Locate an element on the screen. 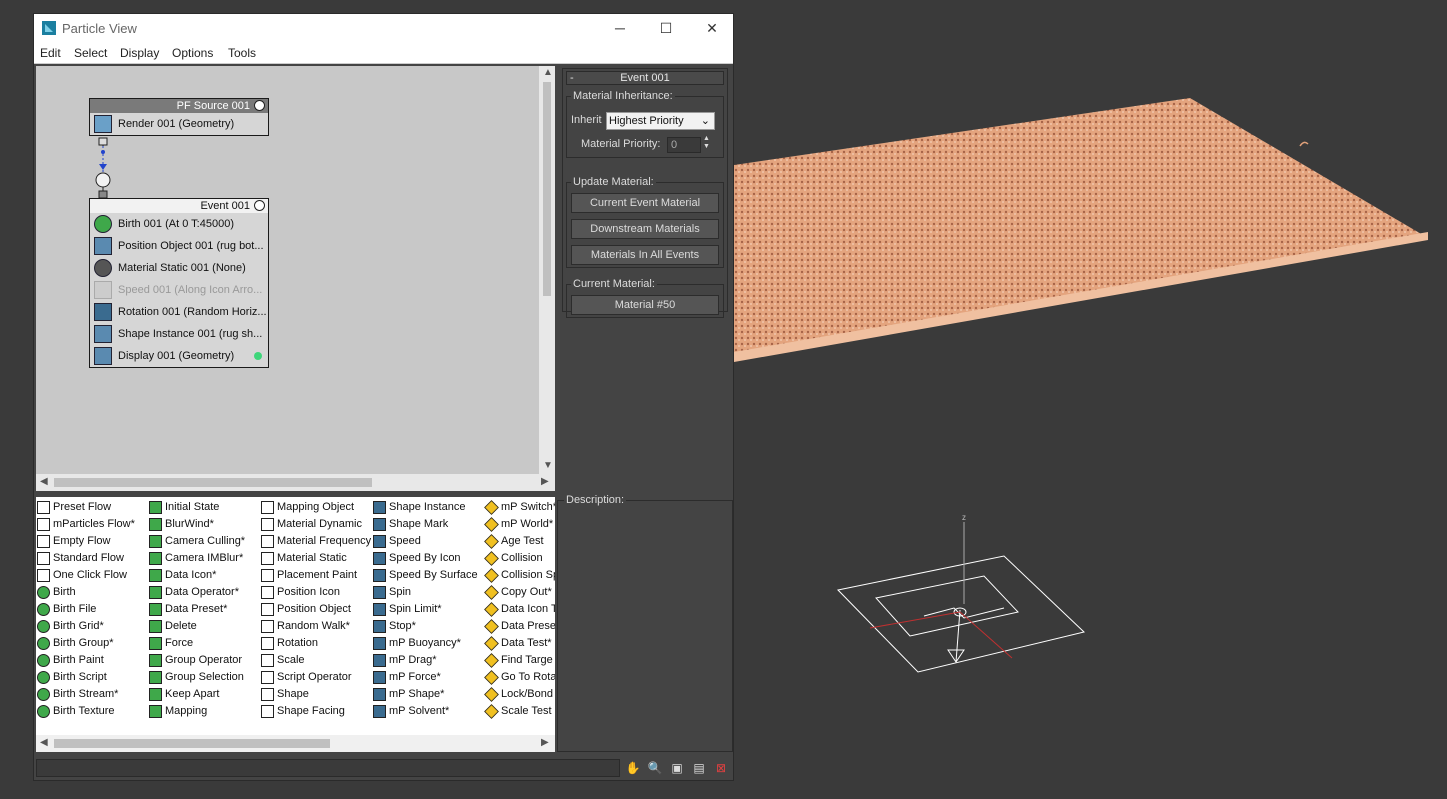  depot-item: Collision is located at coordinates (519, 558).